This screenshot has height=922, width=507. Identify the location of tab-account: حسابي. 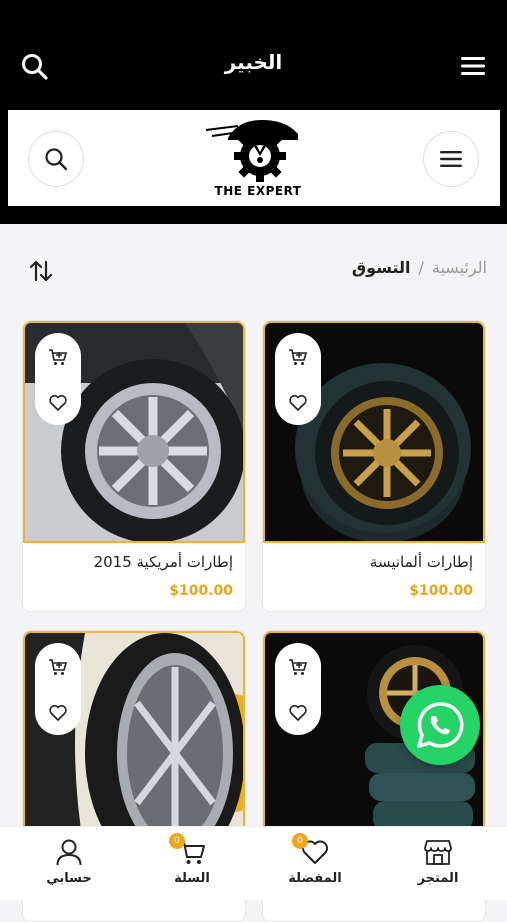
(69, 861).